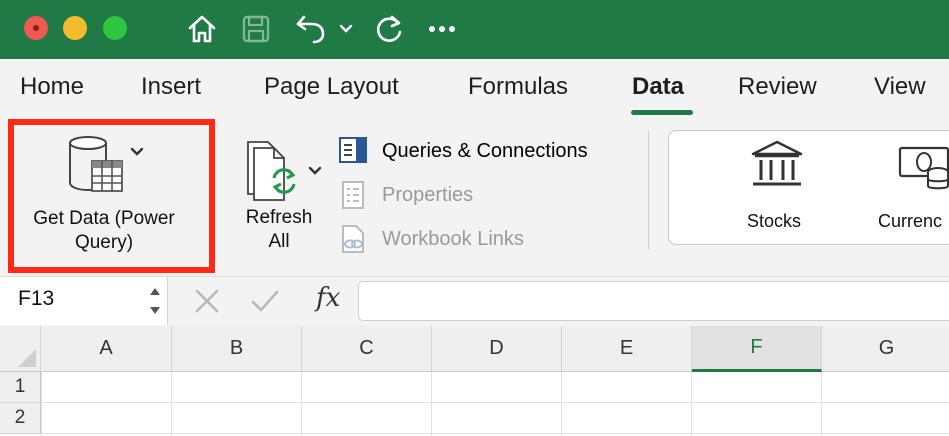 The image size is (949, 436). What do you see at coordinates (331, 87) in the screenshot?
I see `tab-page-layout: Page Layout` at bounding box center [331, 87].